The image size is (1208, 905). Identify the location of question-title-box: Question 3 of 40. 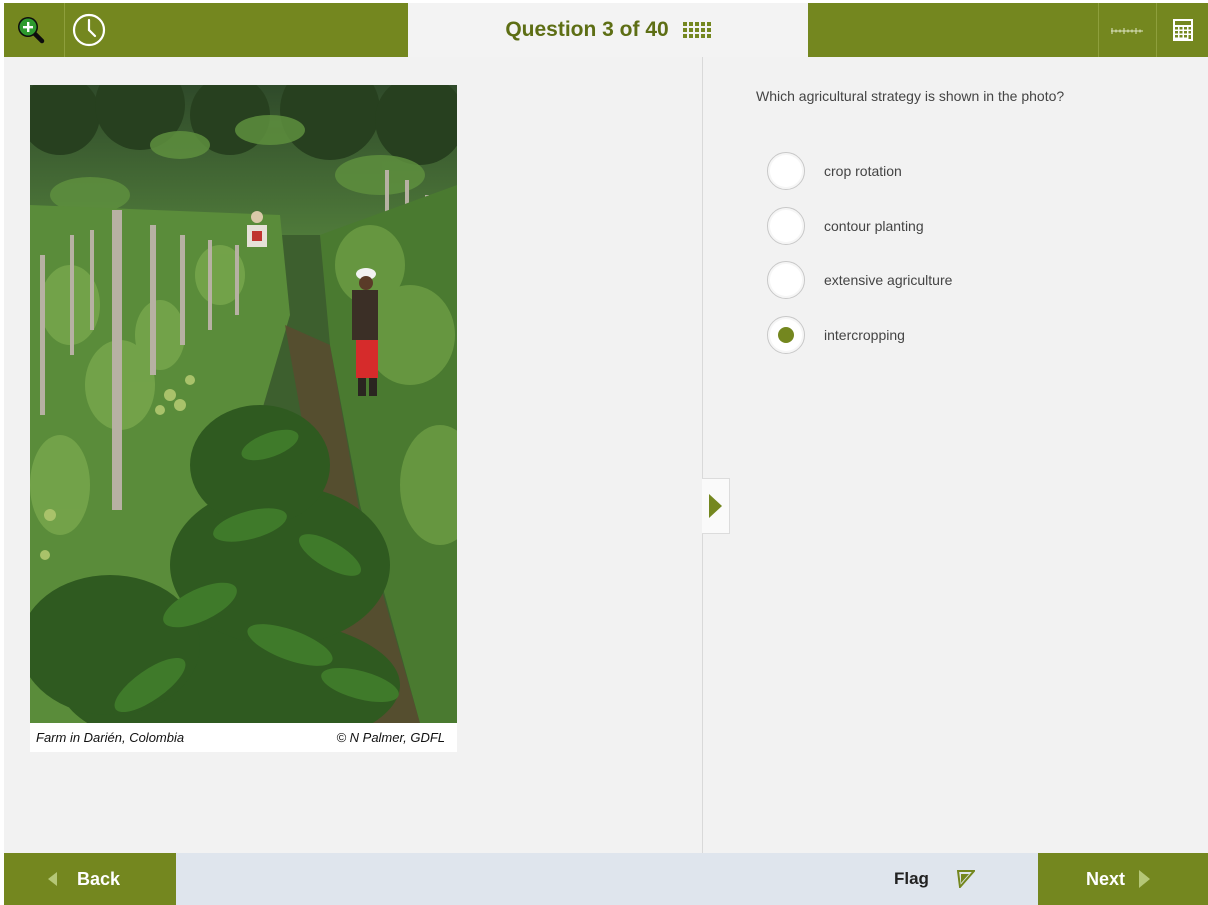
(608, 30).